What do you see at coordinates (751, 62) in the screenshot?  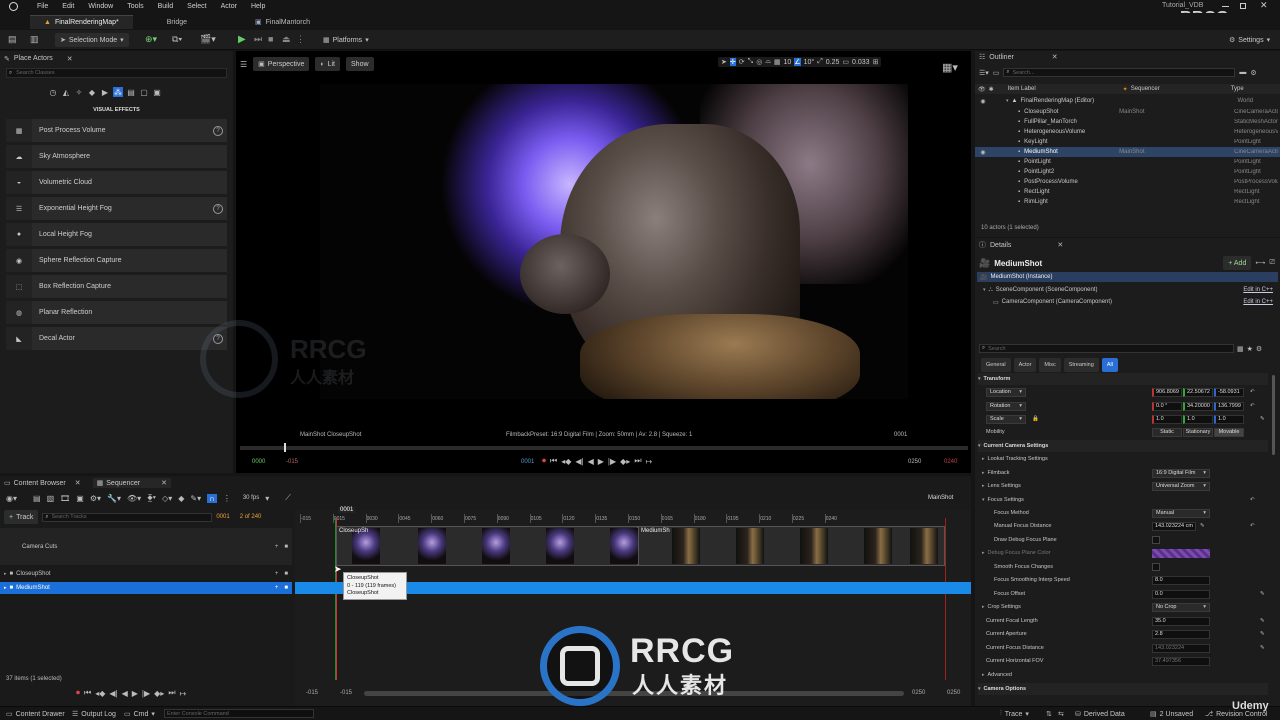 I see `scale-icon: ⤡` at bounding box center [751, 62].